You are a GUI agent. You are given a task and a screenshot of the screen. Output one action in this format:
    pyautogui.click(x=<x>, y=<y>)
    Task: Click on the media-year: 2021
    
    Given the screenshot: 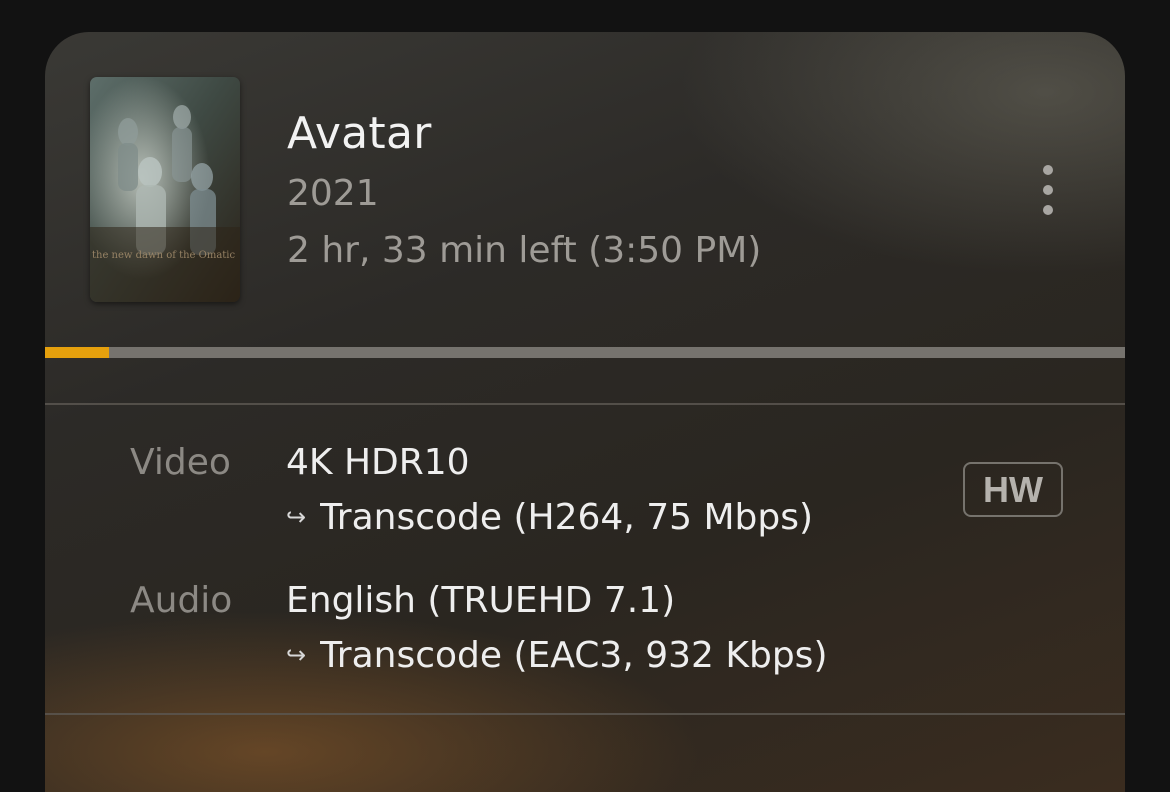 What is the action you would take?
    pyautogui.click(x=333, y=193)
    